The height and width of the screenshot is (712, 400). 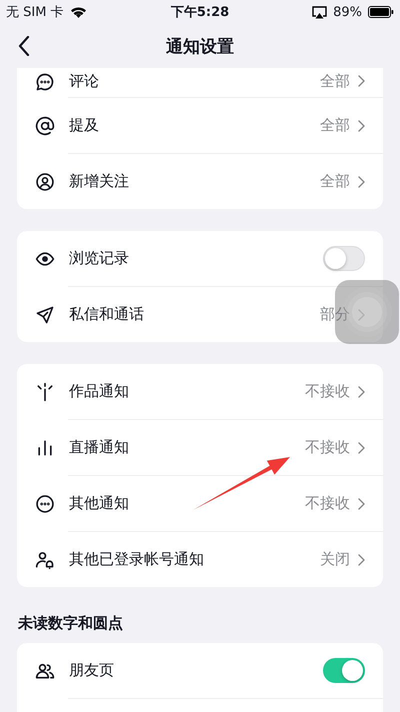 I want to click on setting-label: 直播通知, so click(x=99, y=447).